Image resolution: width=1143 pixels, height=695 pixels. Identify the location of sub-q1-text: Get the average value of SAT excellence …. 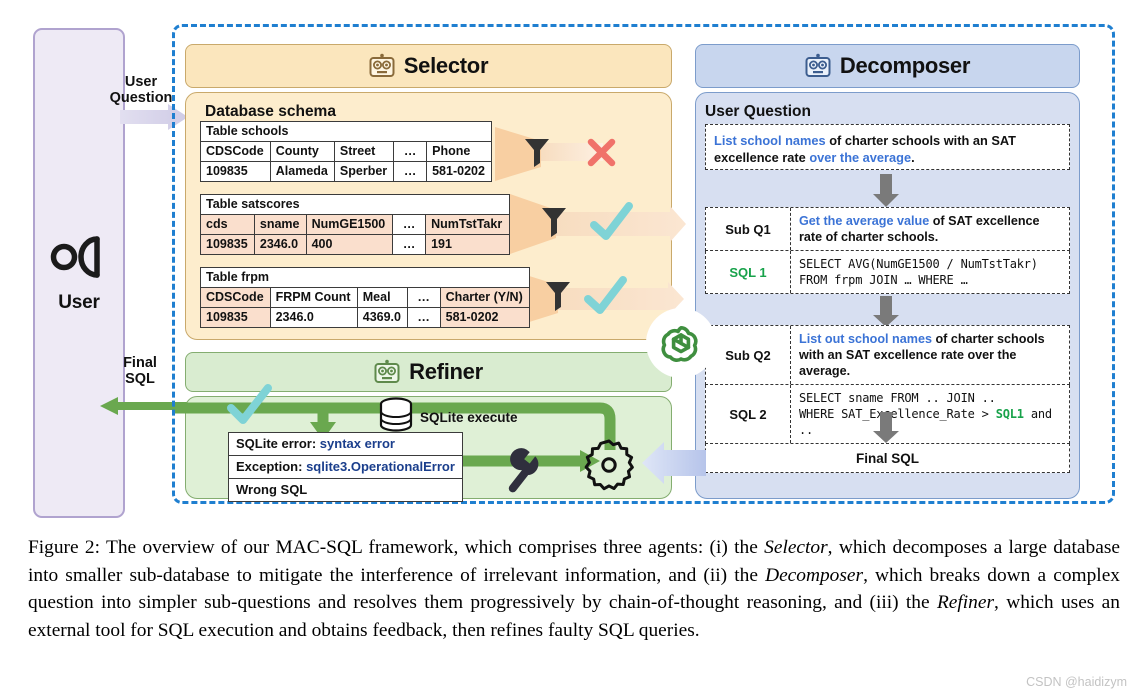
(930, 229).